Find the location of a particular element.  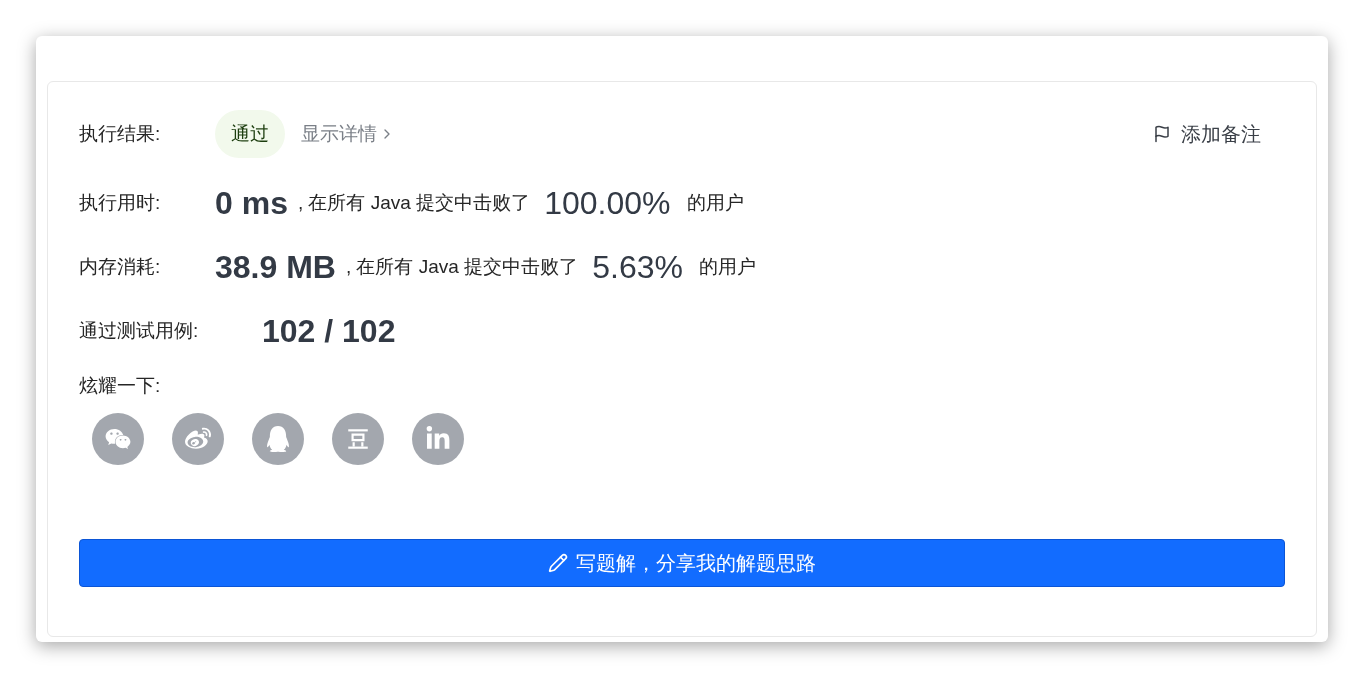

stat-percent: 5.63% is located at coordinates (637, 267).